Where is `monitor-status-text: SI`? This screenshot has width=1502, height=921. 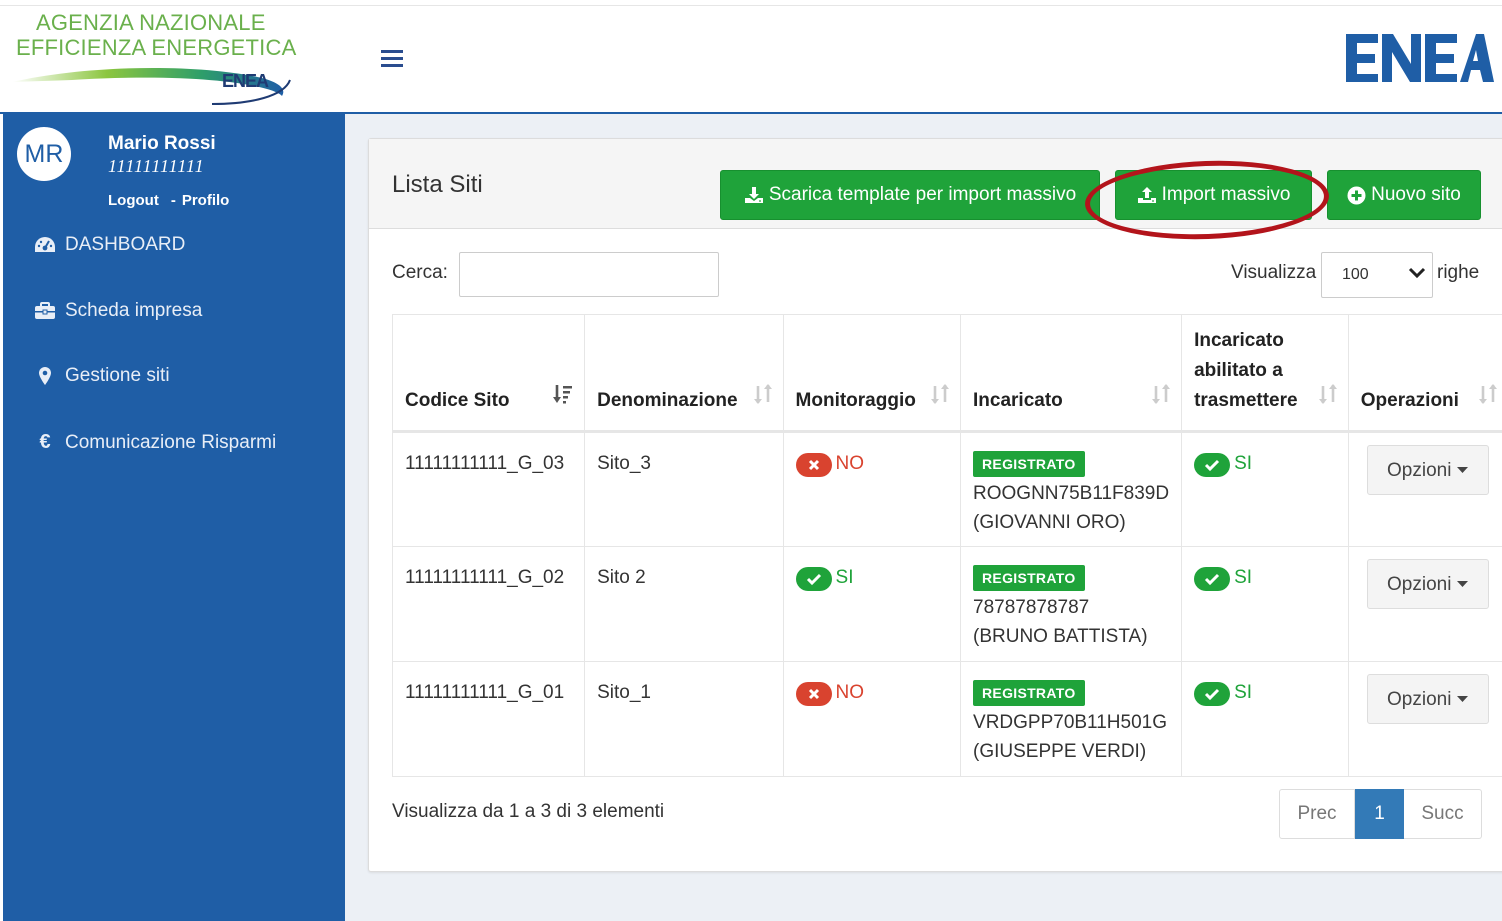 monitor-status-text: SI is located at coordinates (844, 577).